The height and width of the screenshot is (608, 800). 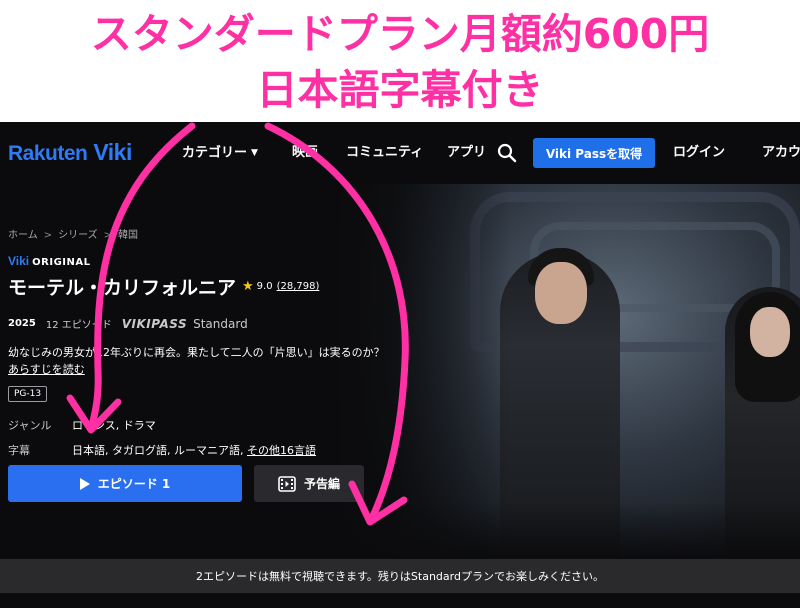 I want to click on trailer-button: 予告編, so click(x=309, y=483).